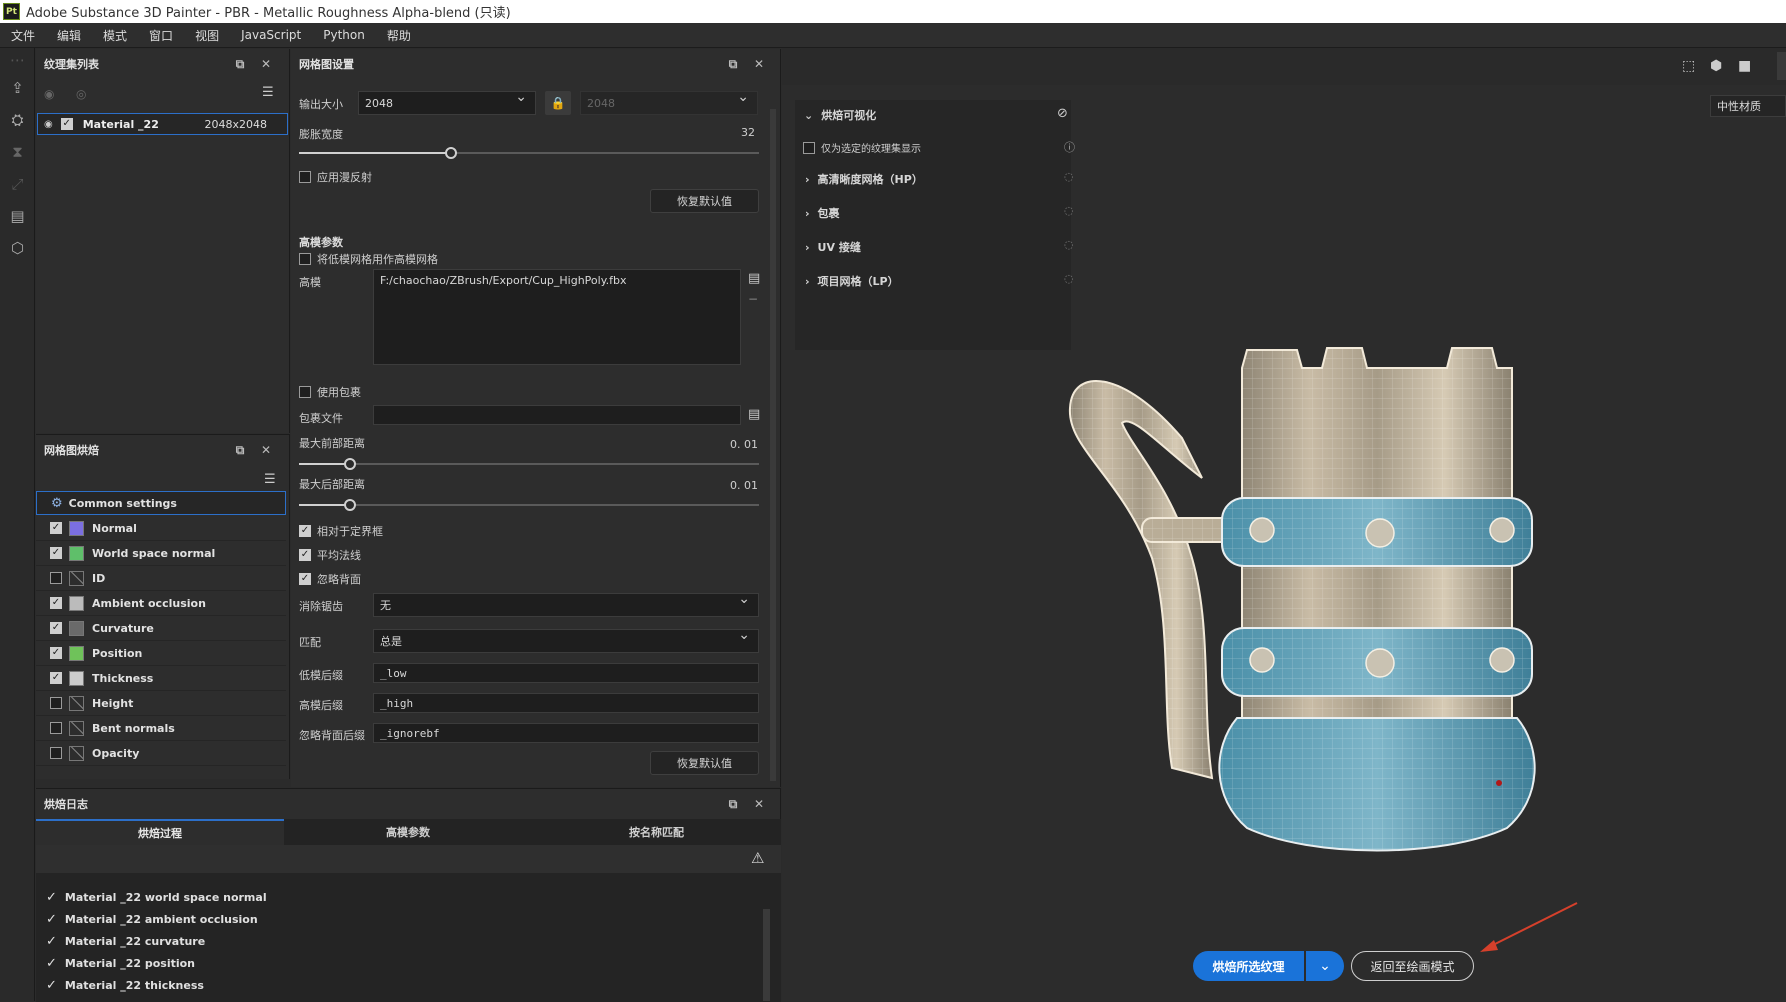 The width and height of the screenshot is (1786, 1002). What do you see at coordinates (335, 177) in the screenshot?
I see `apply-diffusion-row: 应用漫反射` at bounding box center [335, 177].